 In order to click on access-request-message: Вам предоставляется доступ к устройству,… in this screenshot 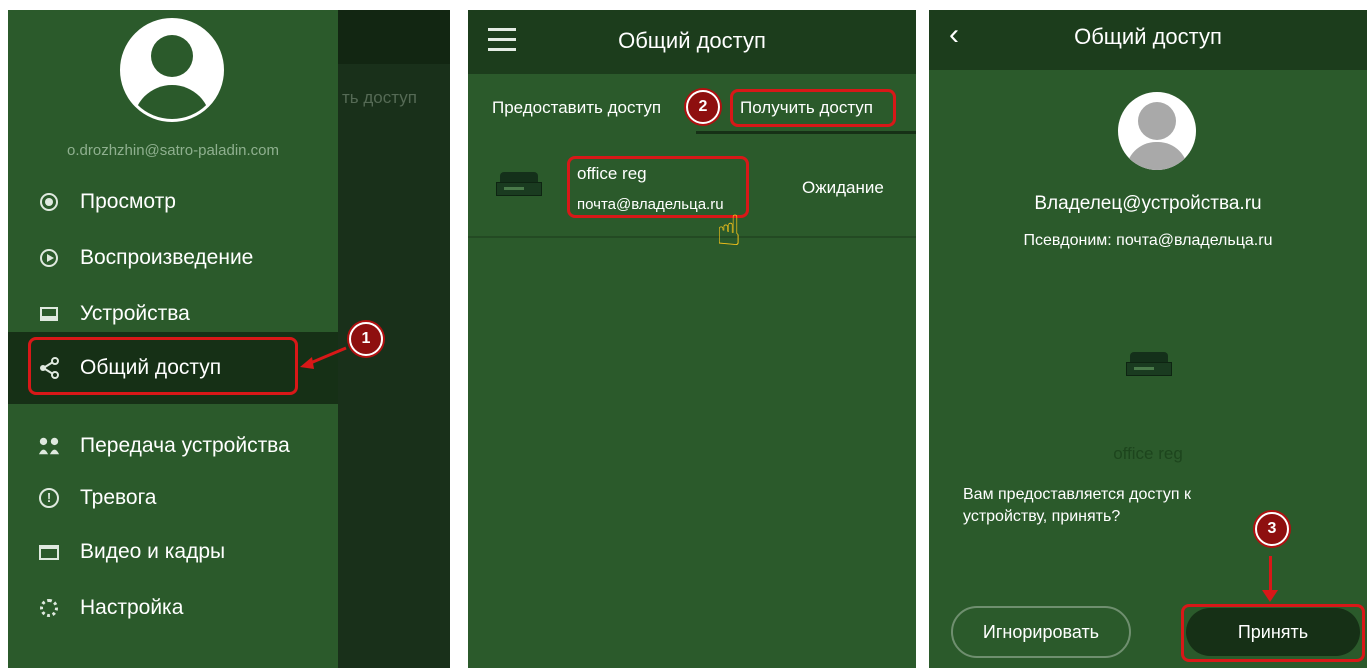, I will do `click(1077, 505)`.